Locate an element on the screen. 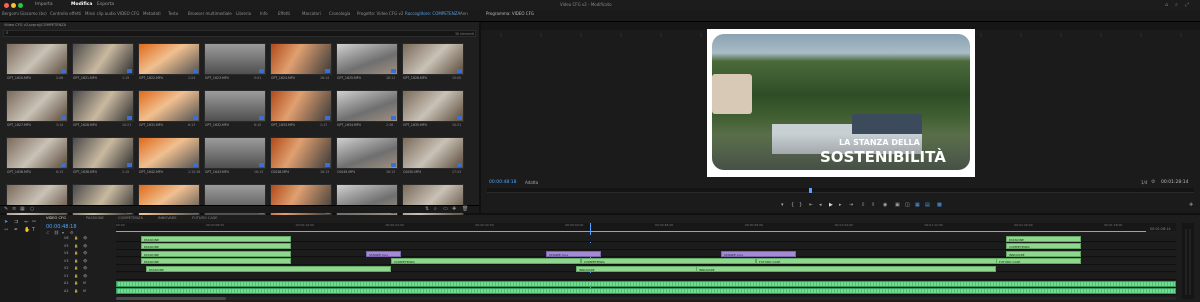 This screenshot has width=1200, height=302. new-bin-icon: ▭ is located at coordinates (445, 209).